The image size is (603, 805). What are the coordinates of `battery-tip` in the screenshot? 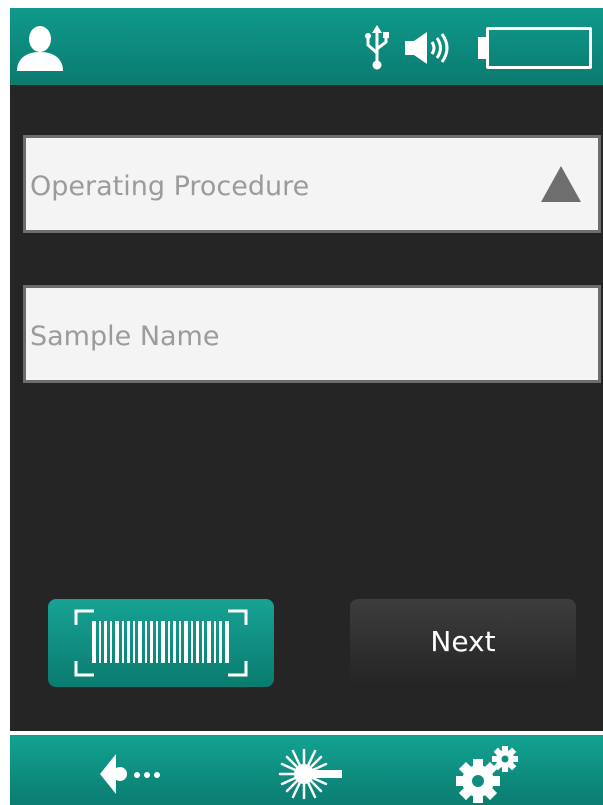 It's located at (482, 48).